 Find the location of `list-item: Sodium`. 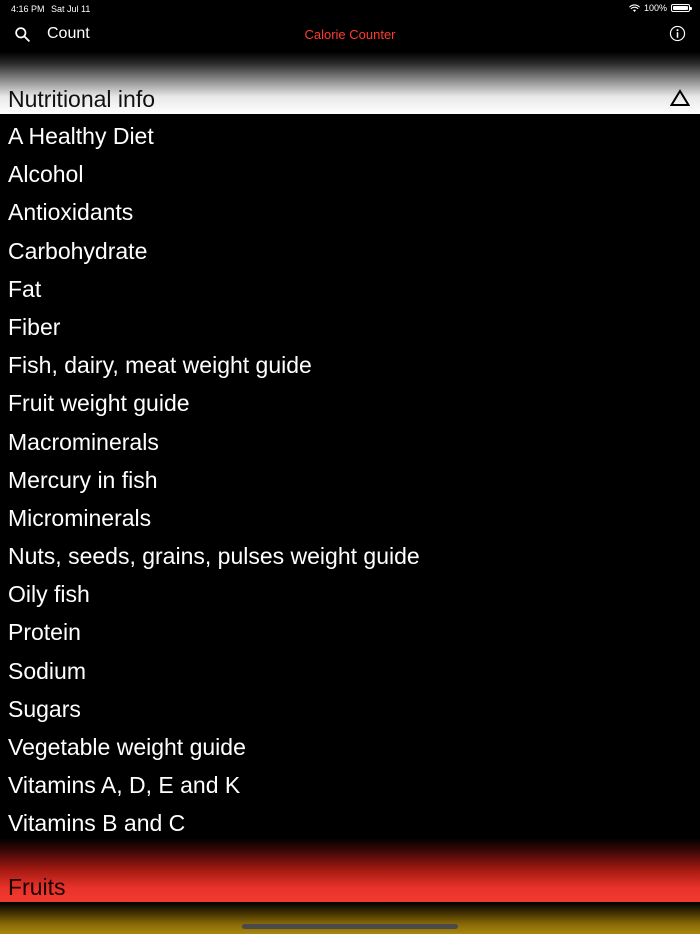

list-item: Sodium is located at coordinates (350, 671).